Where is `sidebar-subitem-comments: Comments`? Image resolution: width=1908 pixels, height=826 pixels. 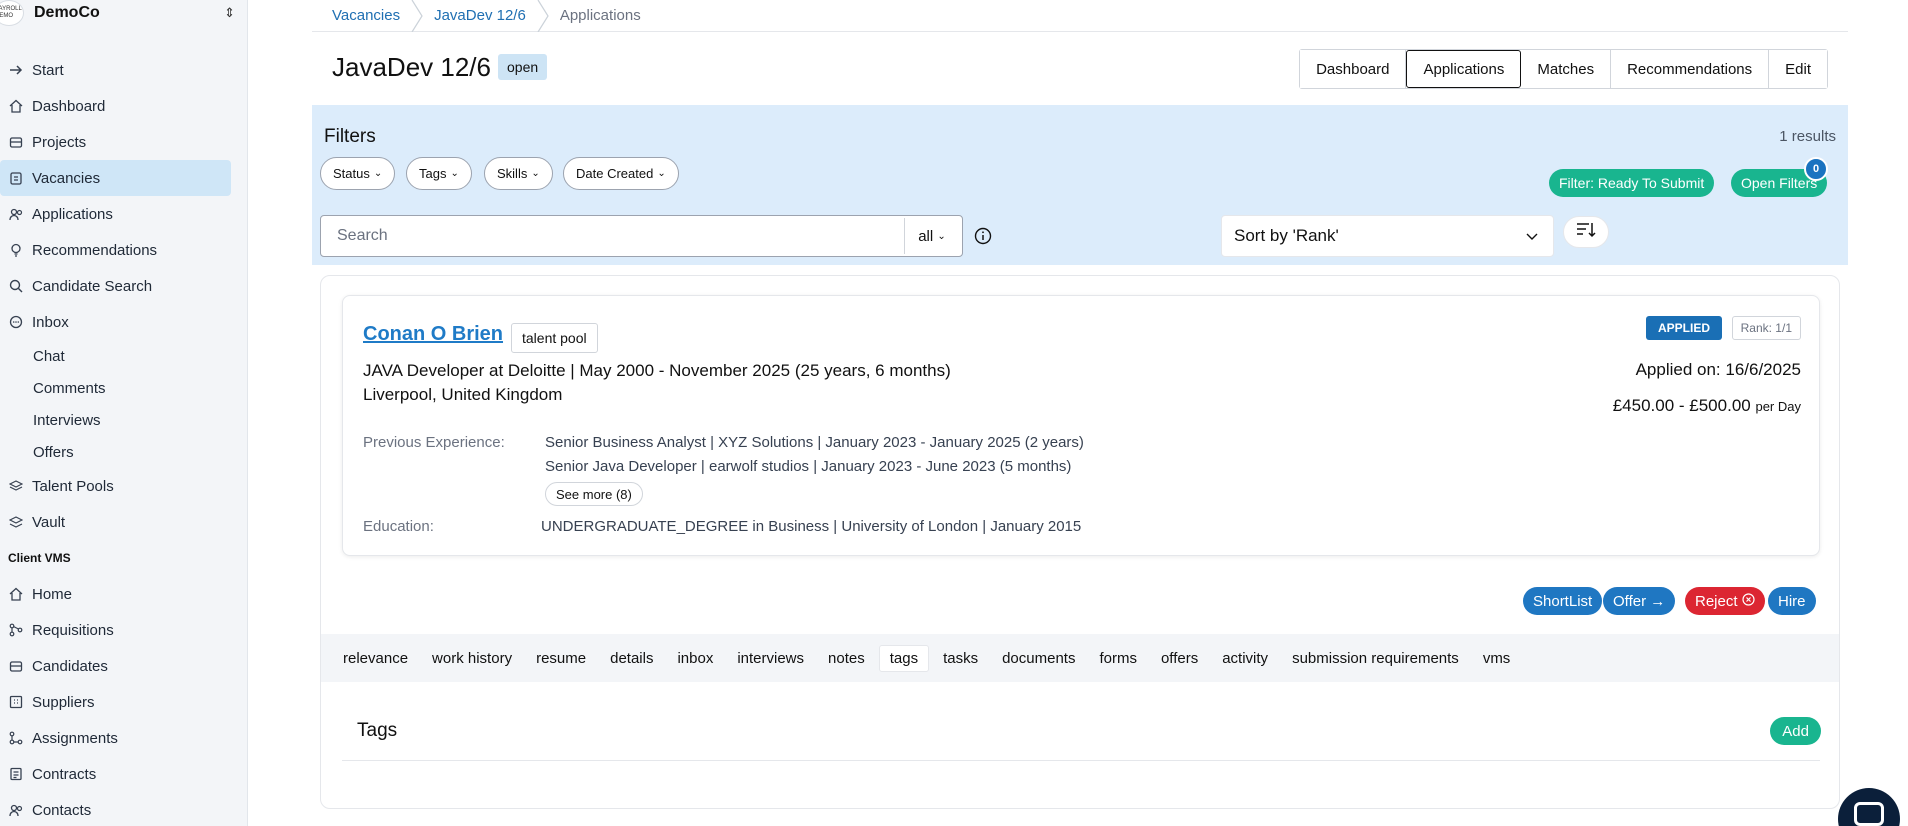
sidebar-subitem-comments: Comments is located at coordinates (124, 388).